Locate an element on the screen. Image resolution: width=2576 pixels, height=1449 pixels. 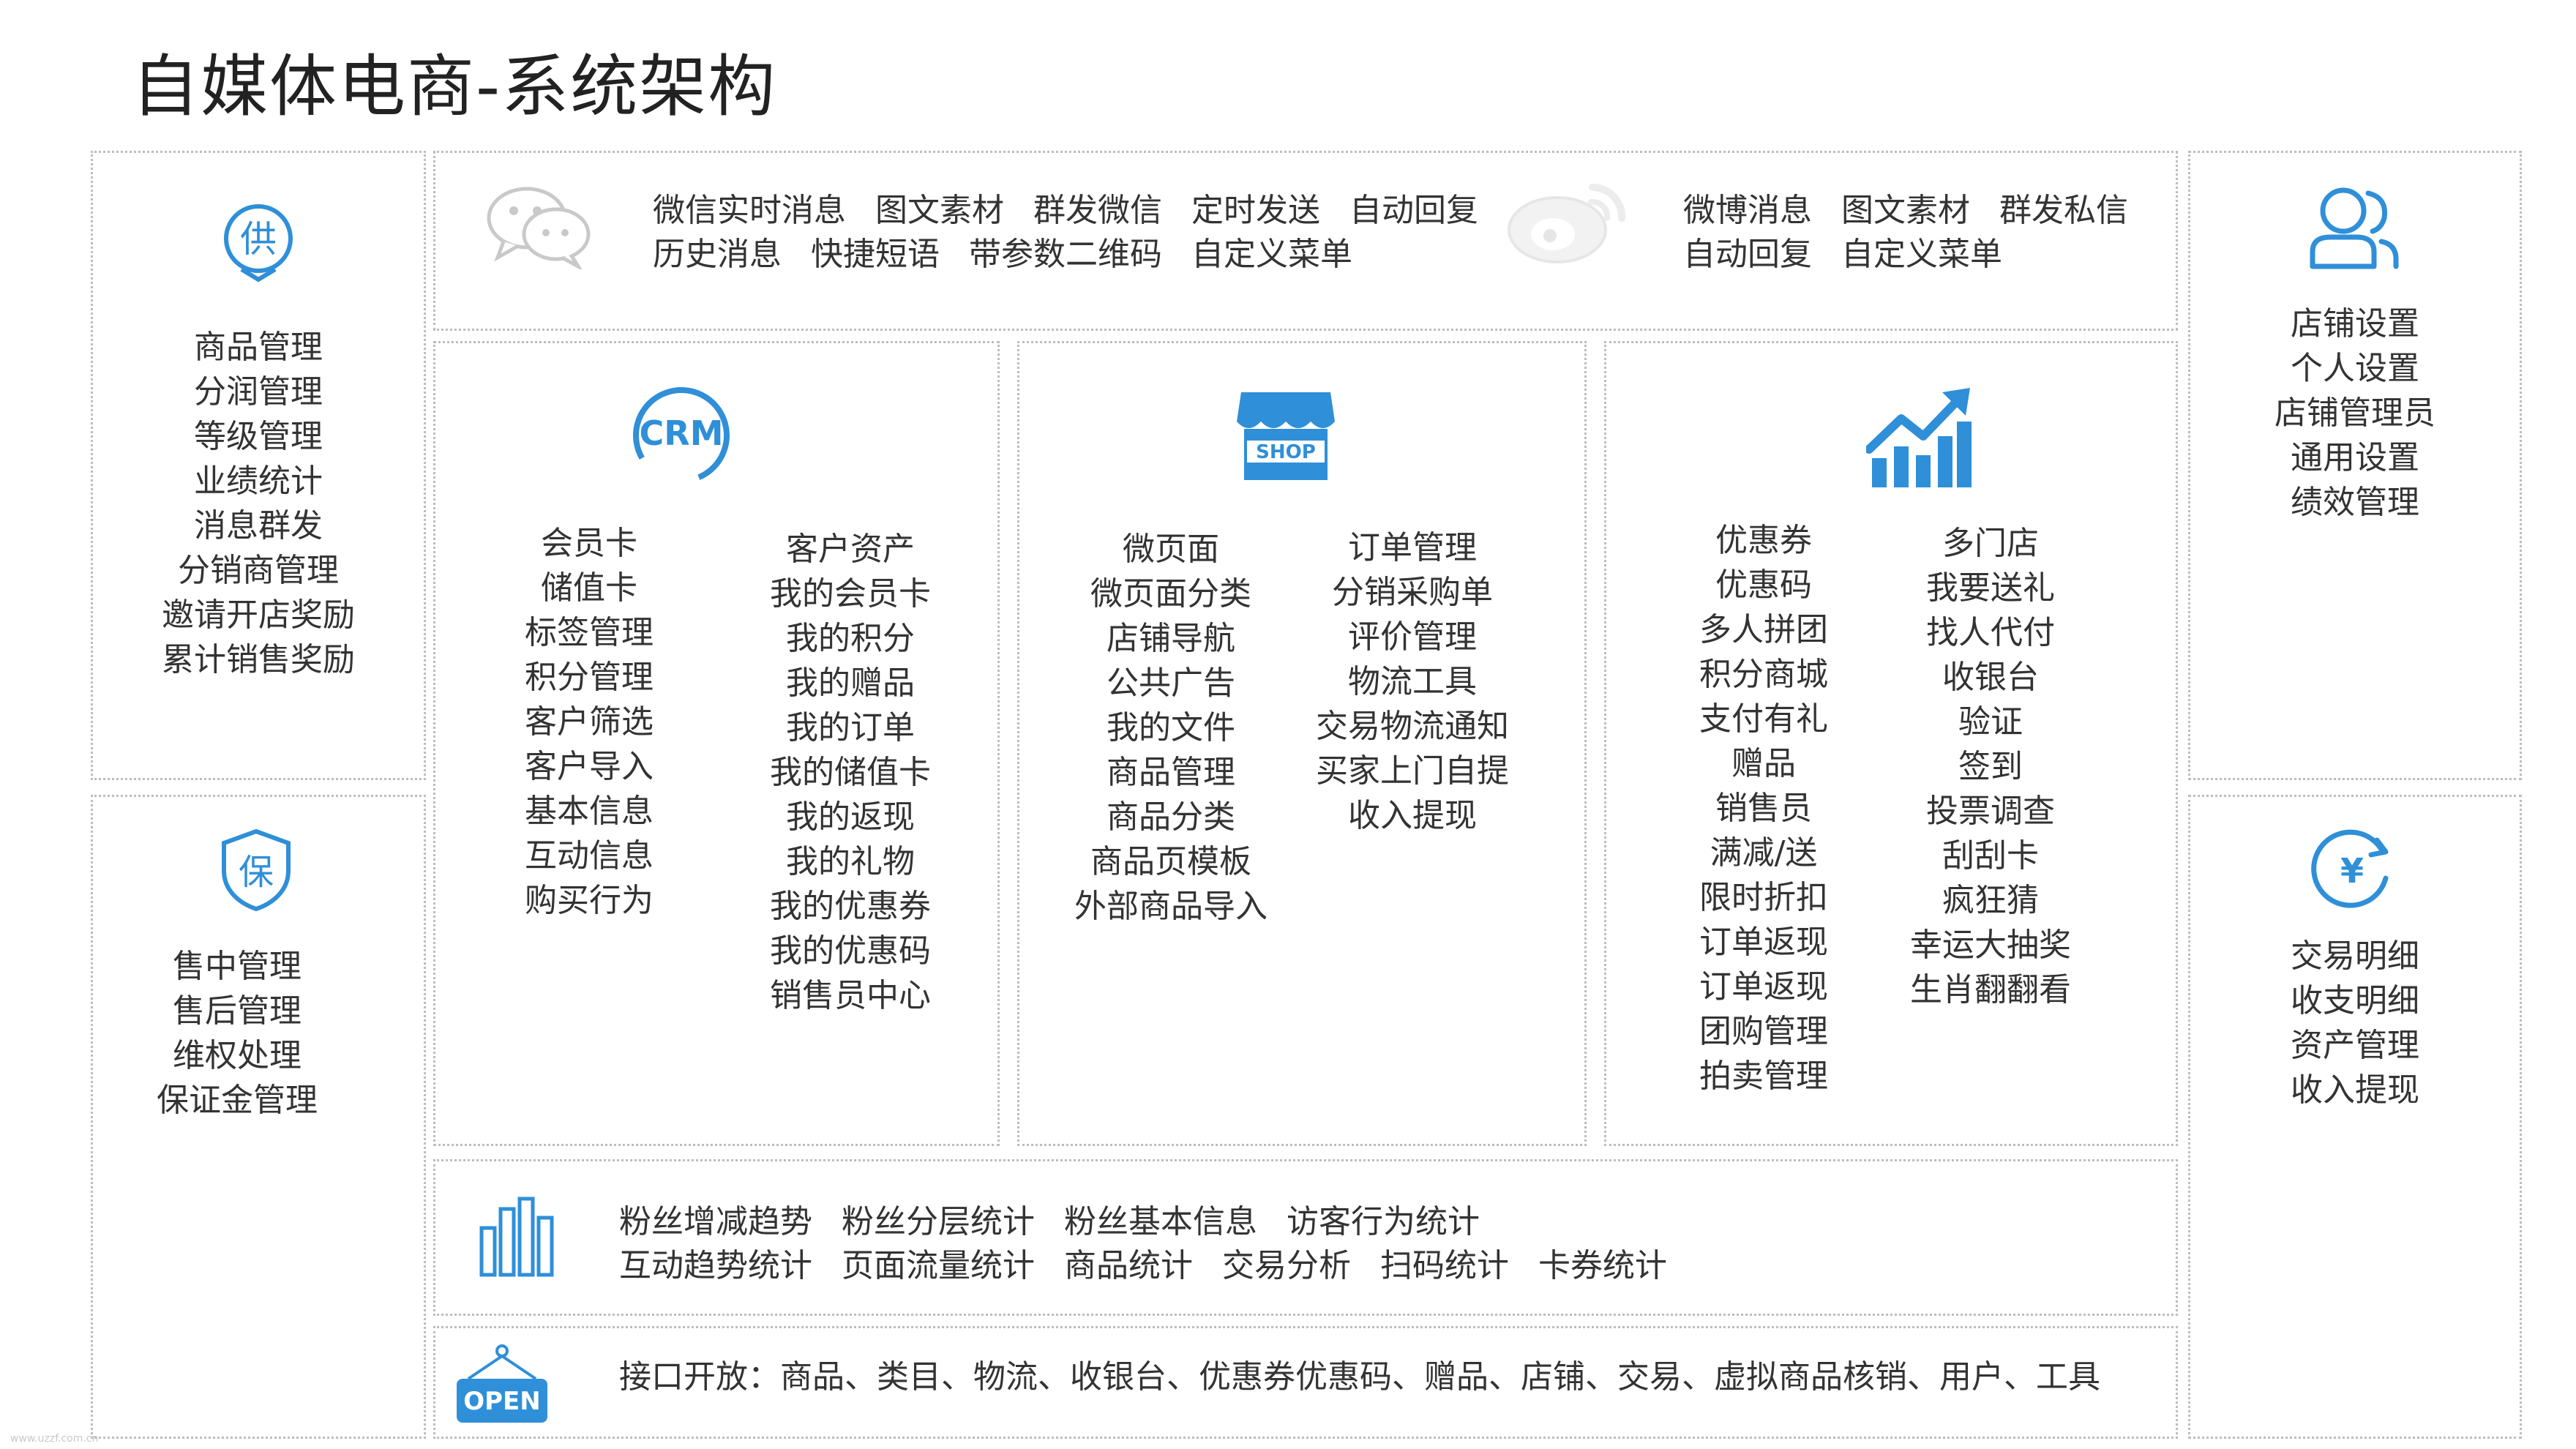
list-item: 个人设置 is located at coordinates (2355, 368).